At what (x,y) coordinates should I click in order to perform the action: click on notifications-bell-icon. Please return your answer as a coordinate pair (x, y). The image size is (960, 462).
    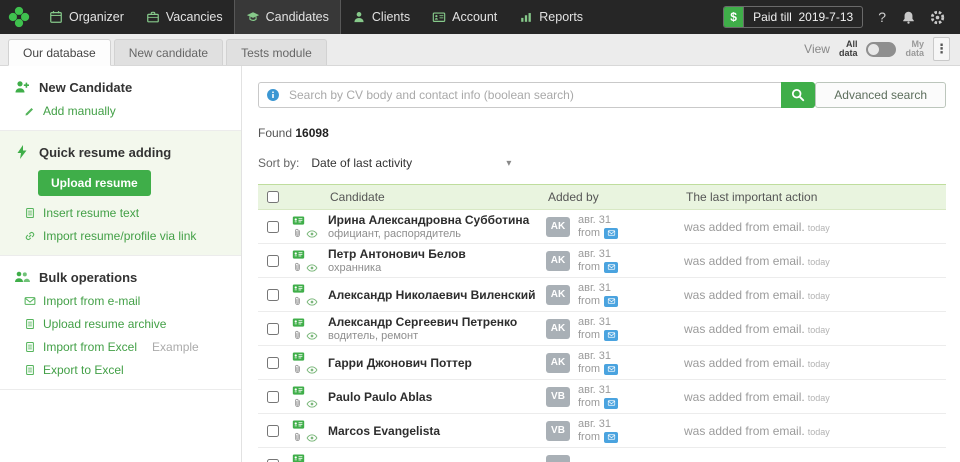
    Looking at the image, I should click on (908, 17).